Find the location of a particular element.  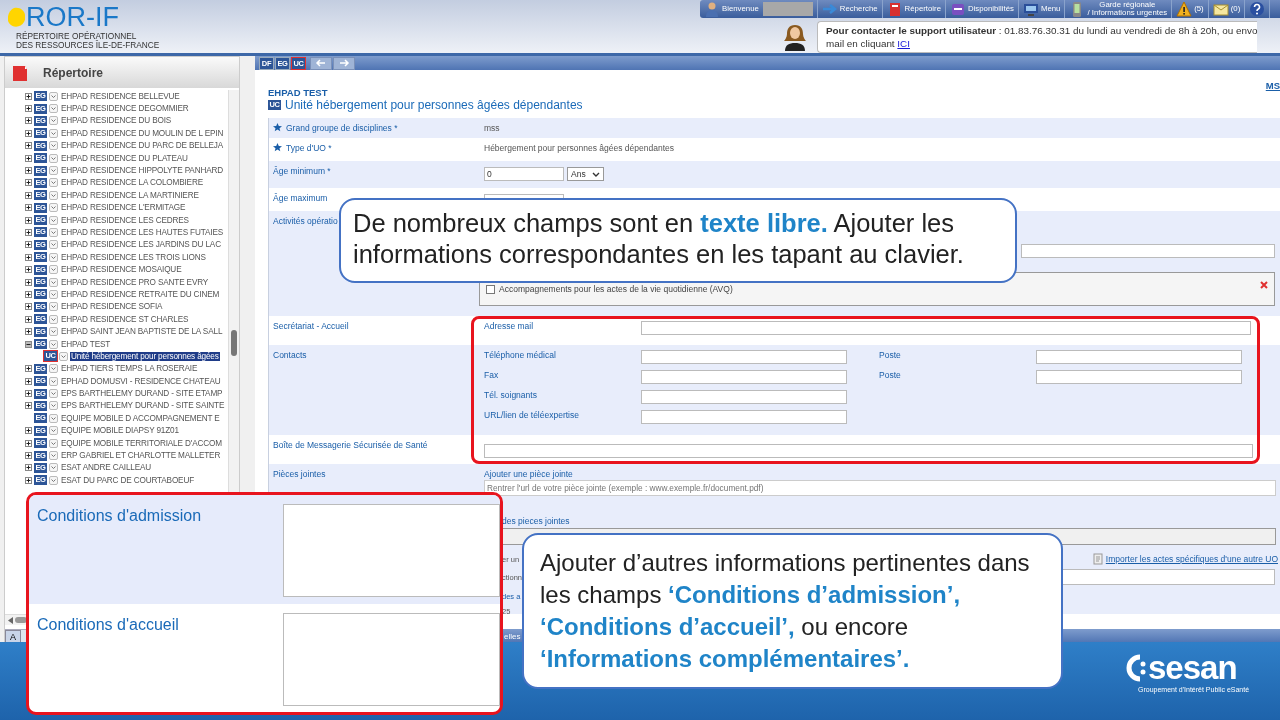

tree-item: ESAT DU PARC DE COURTABOEUF is located at coordinates (128, 480).